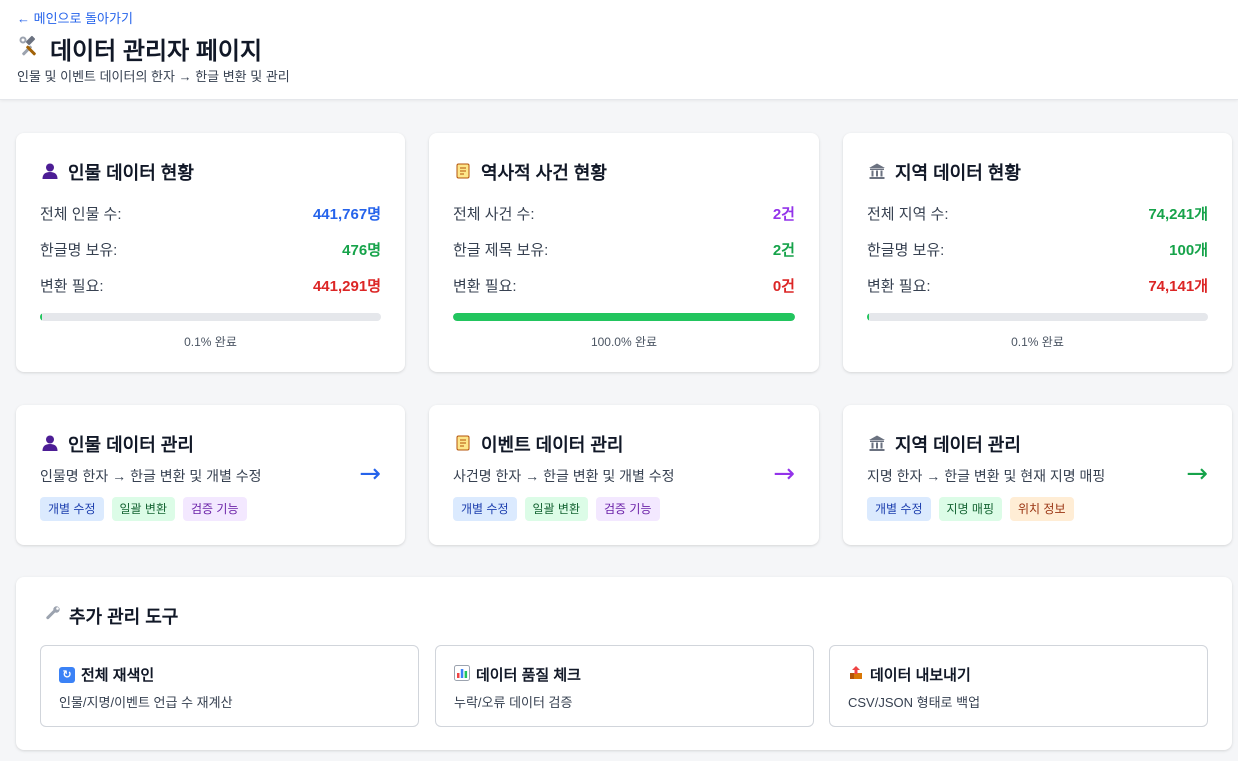 This screenshot has width=1238, height=761. Describe the element at coordinates (361, 250) in the screenshot. I see `stat-value: 476명` at that location.